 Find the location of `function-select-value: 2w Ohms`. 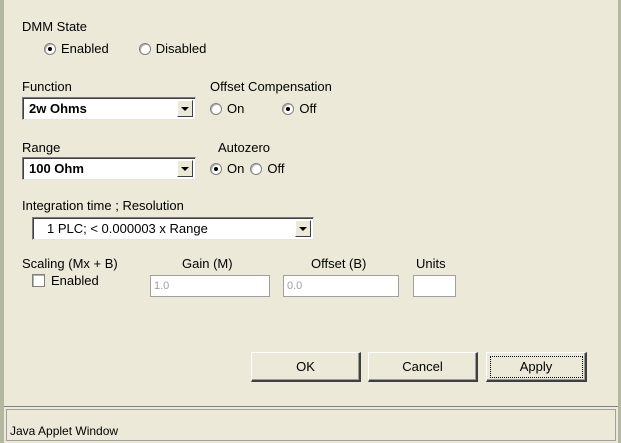

function-select-value: 2w Ohms is located at coordinates (58, 108).